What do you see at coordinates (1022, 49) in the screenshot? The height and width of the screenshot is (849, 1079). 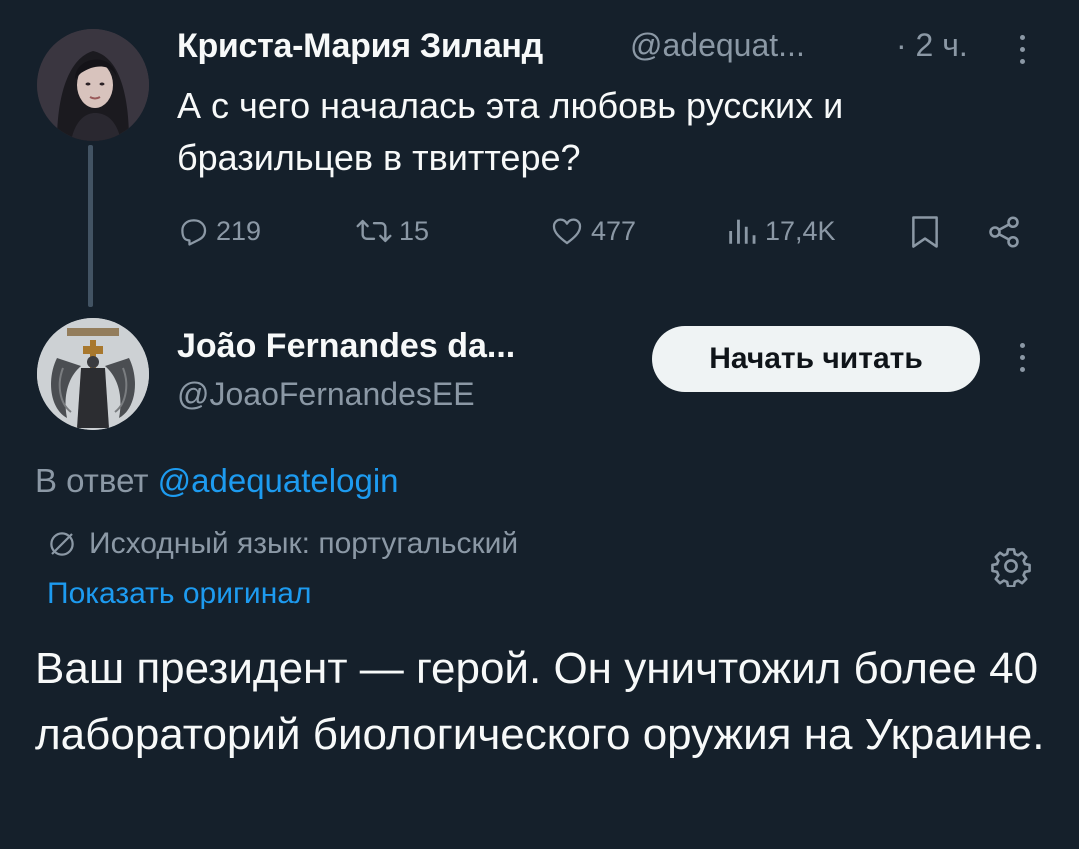 I see `parent-more-icon` at bounding box center [1022, 49].